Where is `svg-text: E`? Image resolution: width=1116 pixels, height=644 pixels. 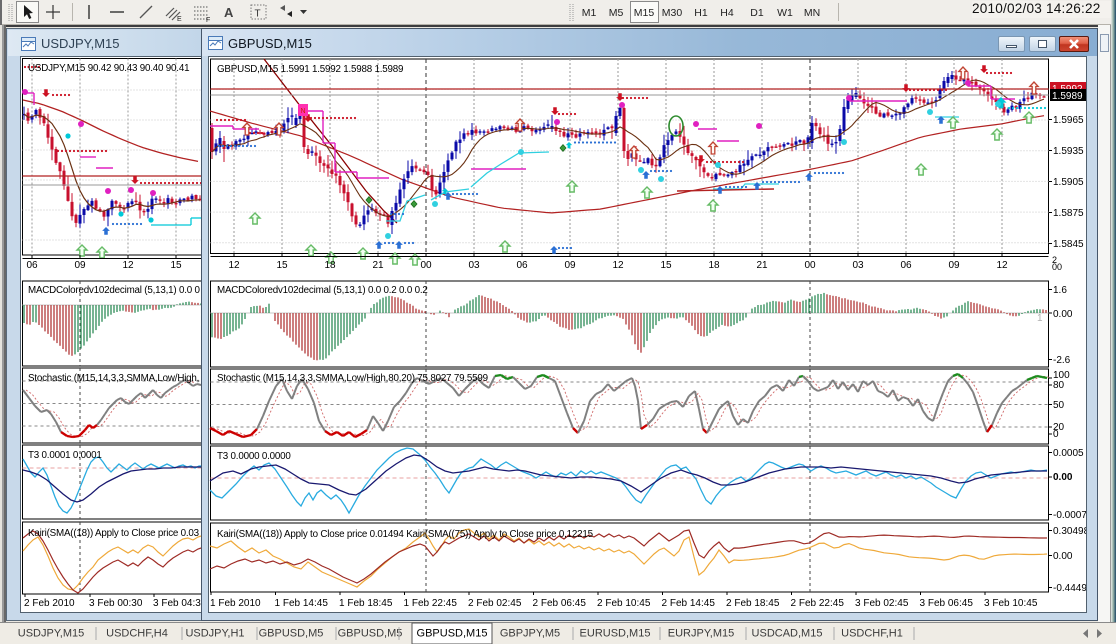
svg-text: E is located at coordinates (179, 19).